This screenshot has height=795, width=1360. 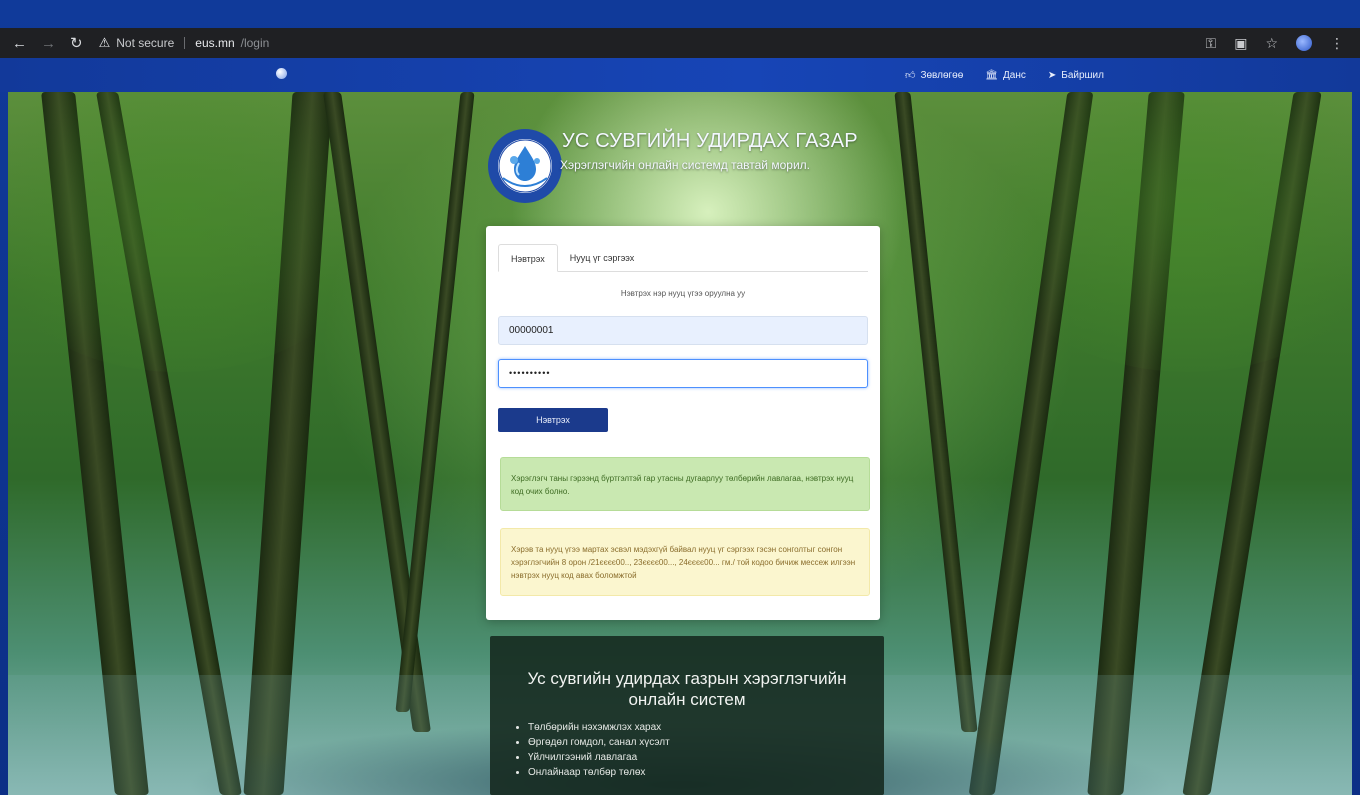 I want to click on nav-link-advice: 👍︎ Зөвлөгөө, so click(x=934, y=75).